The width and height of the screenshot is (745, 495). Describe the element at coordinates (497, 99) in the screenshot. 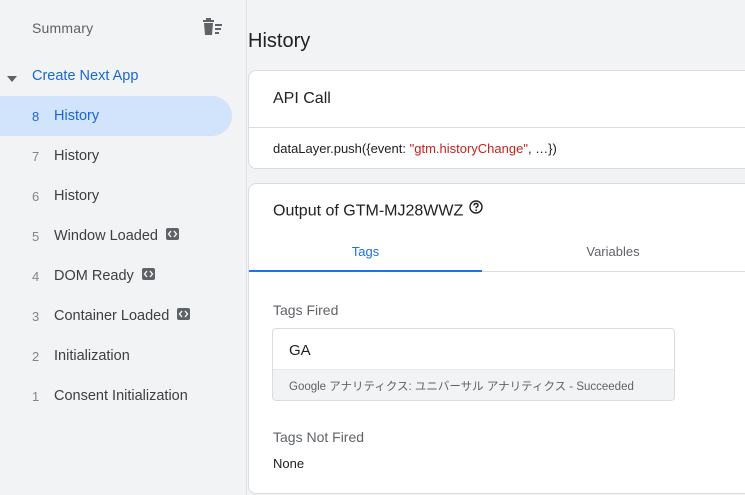

I see `api-call-header: API Call` at that location.